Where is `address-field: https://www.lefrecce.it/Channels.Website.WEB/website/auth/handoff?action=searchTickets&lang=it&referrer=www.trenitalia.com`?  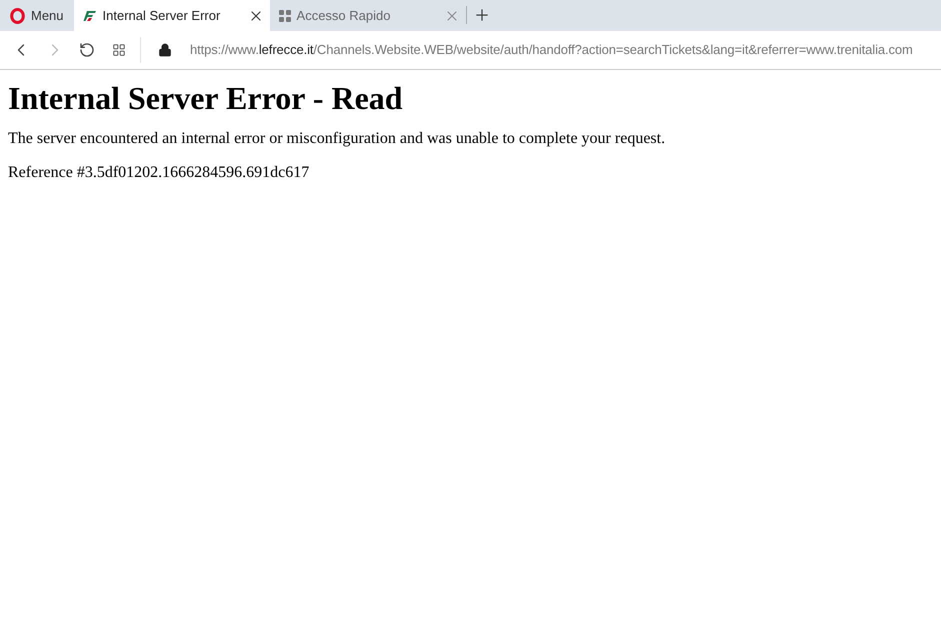
address-field: https://www.lefrecce.it/Channels.Website.WEB/website/auth/handoff?action=searchTickets&lang=it&referrer=www.trenitalia.com is located at coordinates (551, 50).